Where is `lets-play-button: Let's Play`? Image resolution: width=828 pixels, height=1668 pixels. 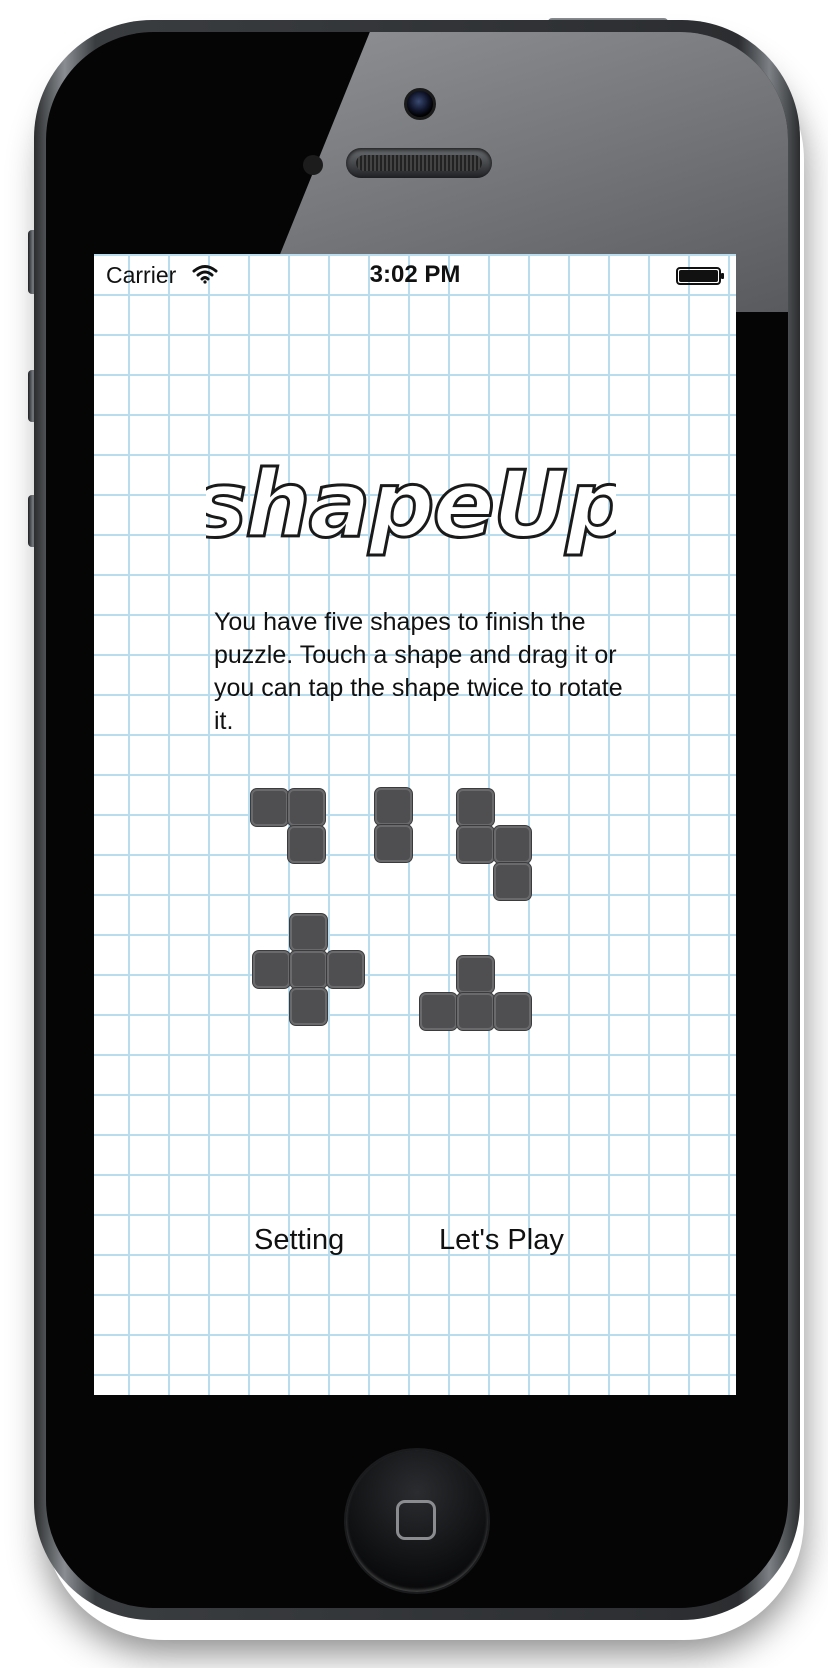 lets-play-button: Let's Play is located at coordinates (501, 1240).